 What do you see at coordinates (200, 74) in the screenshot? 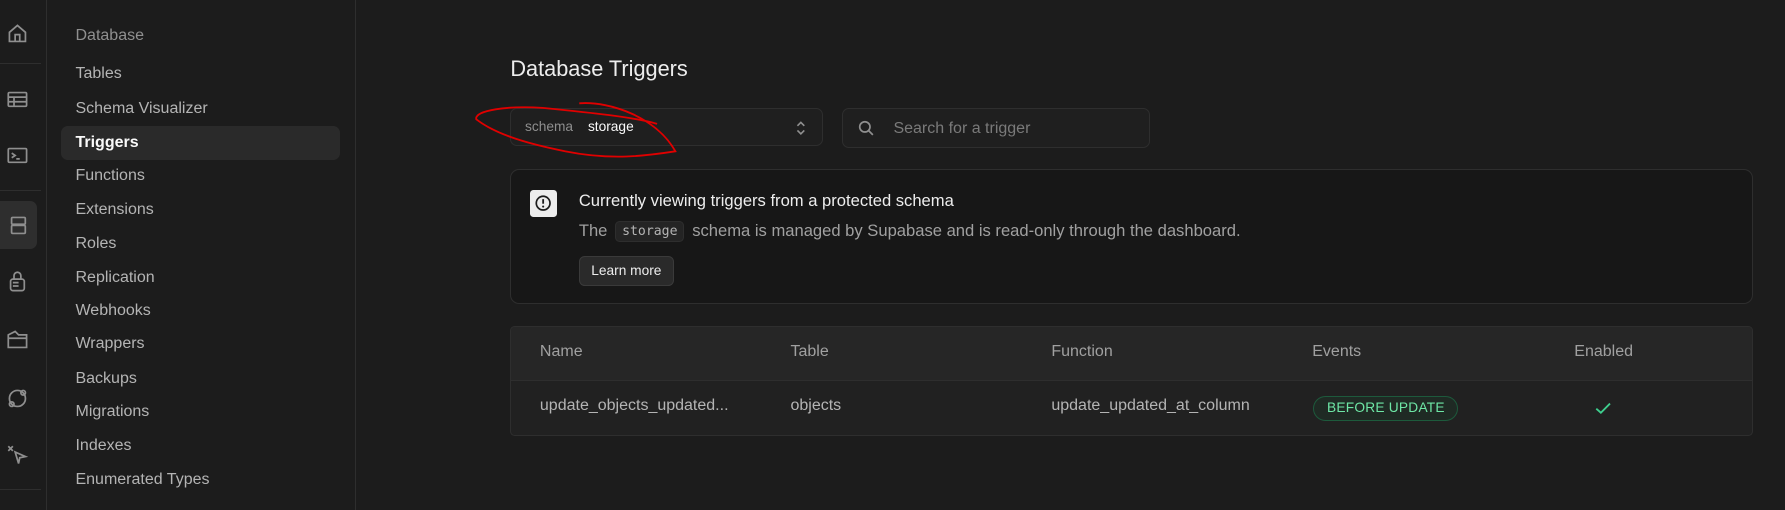
I see `menu-item-tables: Tables` at bounding box center [200, 74].